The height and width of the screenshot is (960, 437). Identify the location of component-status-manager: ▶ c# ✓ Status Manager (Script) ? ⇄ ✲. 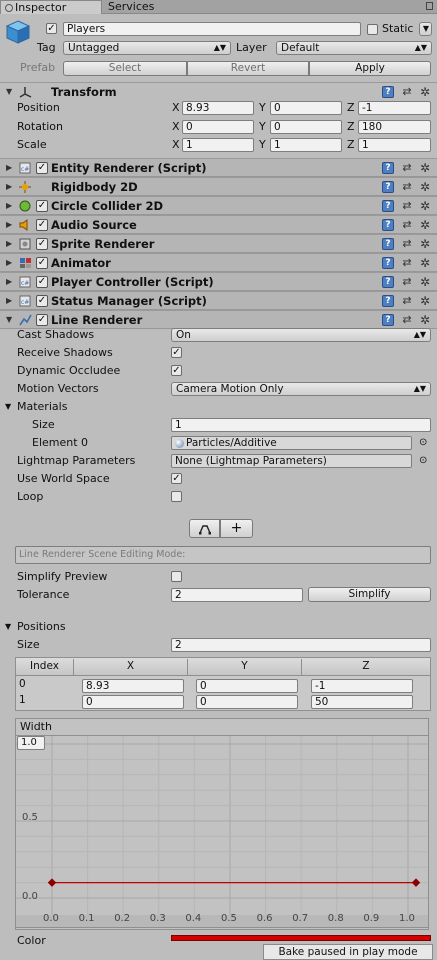
(218, 300).